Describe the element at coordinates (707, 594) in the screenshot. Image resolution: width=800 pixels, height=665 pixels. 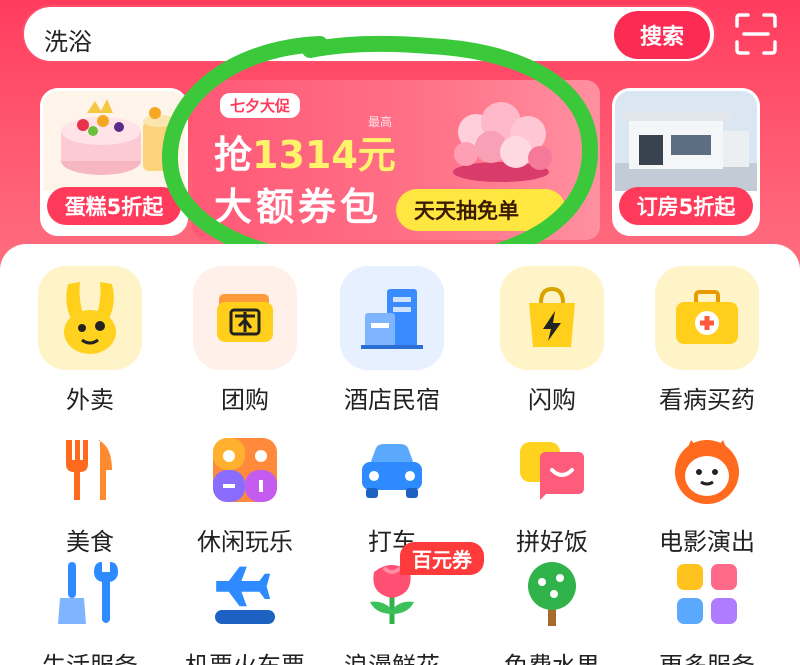
I see `more-services-icon` at that location.